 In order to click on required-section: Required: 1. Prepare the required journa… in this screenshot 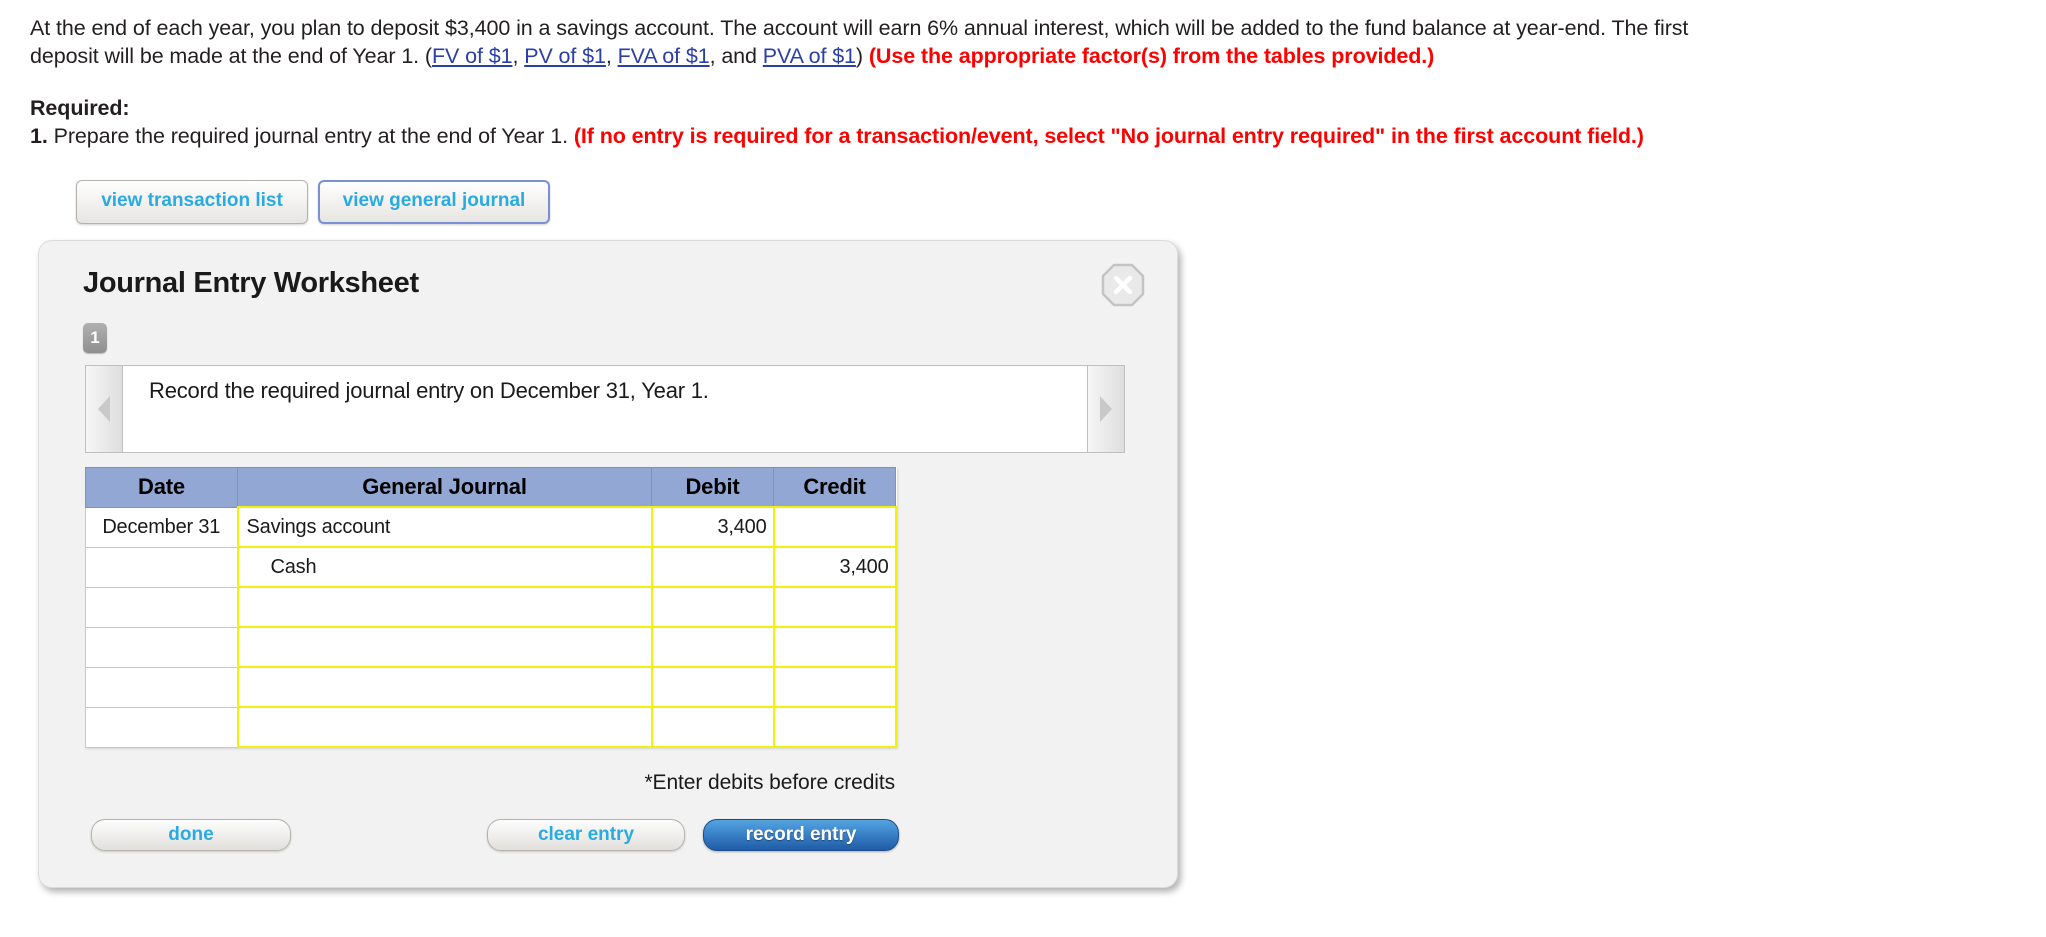, I will do `click(1023, 110)`.